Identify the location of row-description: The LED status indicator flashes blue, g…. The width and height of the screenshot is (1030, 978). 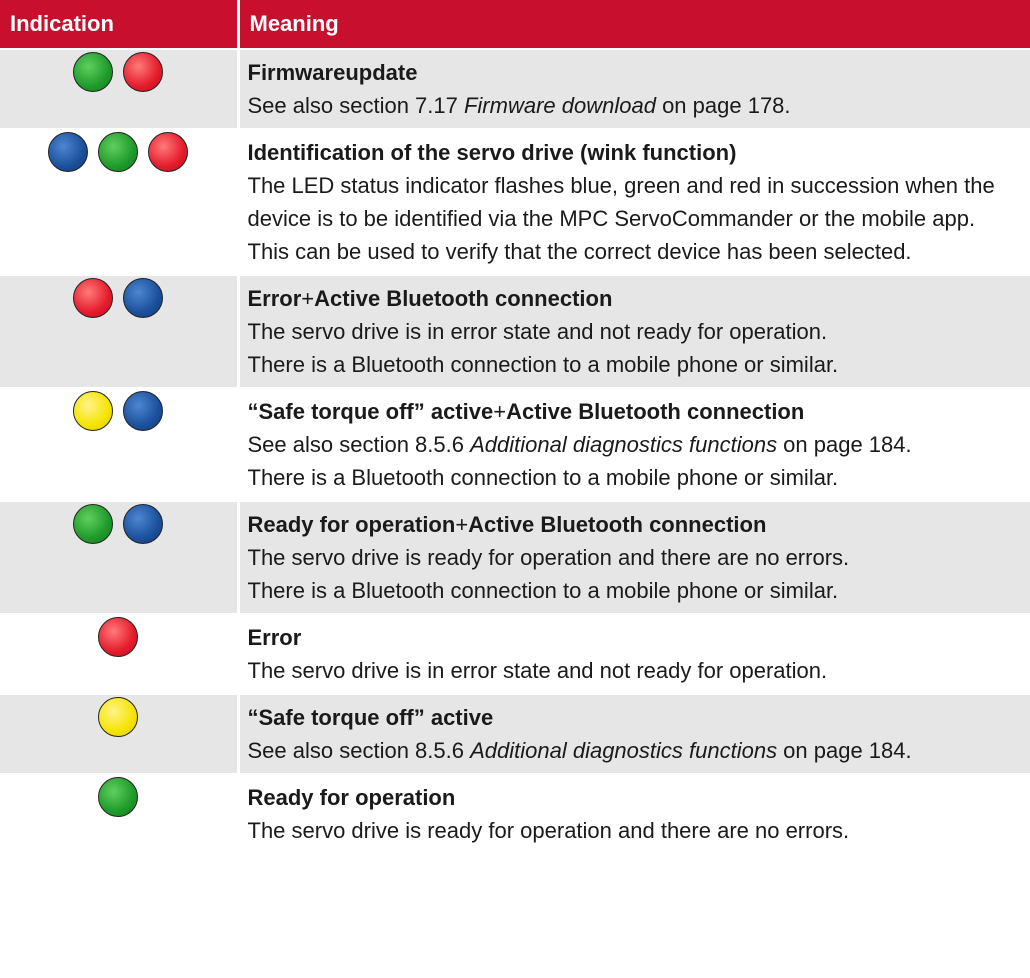
(621, 218).